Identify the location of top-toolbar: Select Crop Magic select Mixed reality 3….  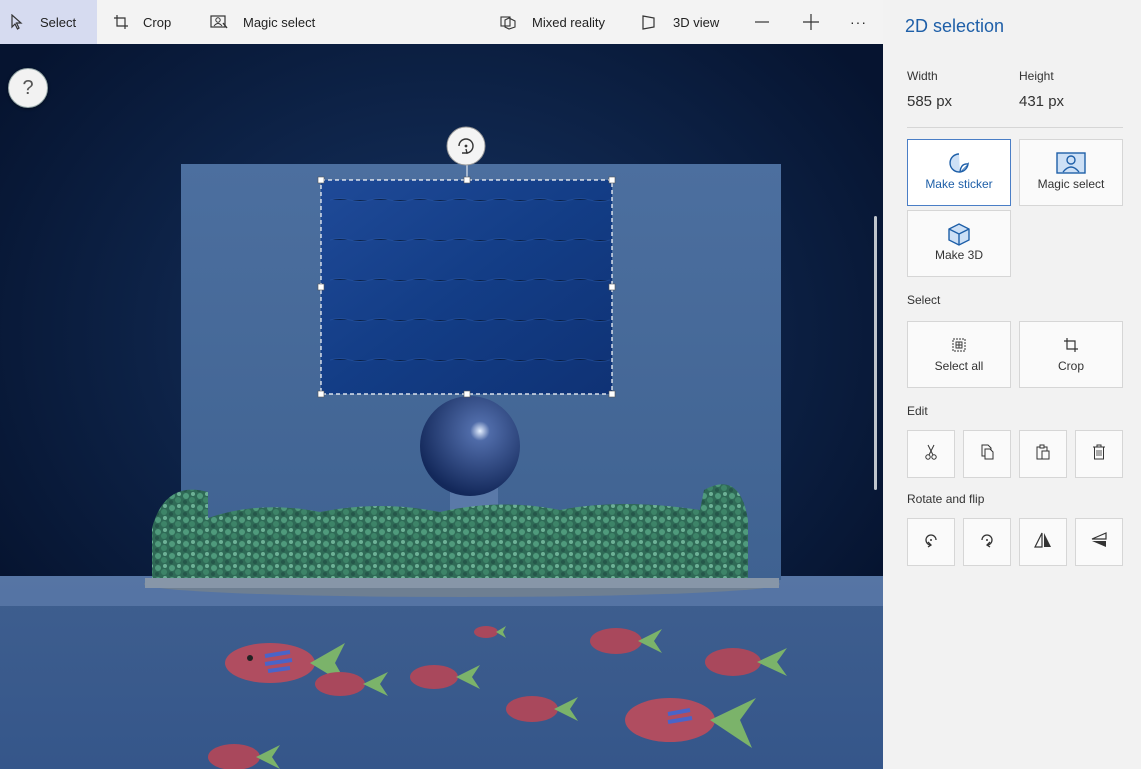
(441, 22).